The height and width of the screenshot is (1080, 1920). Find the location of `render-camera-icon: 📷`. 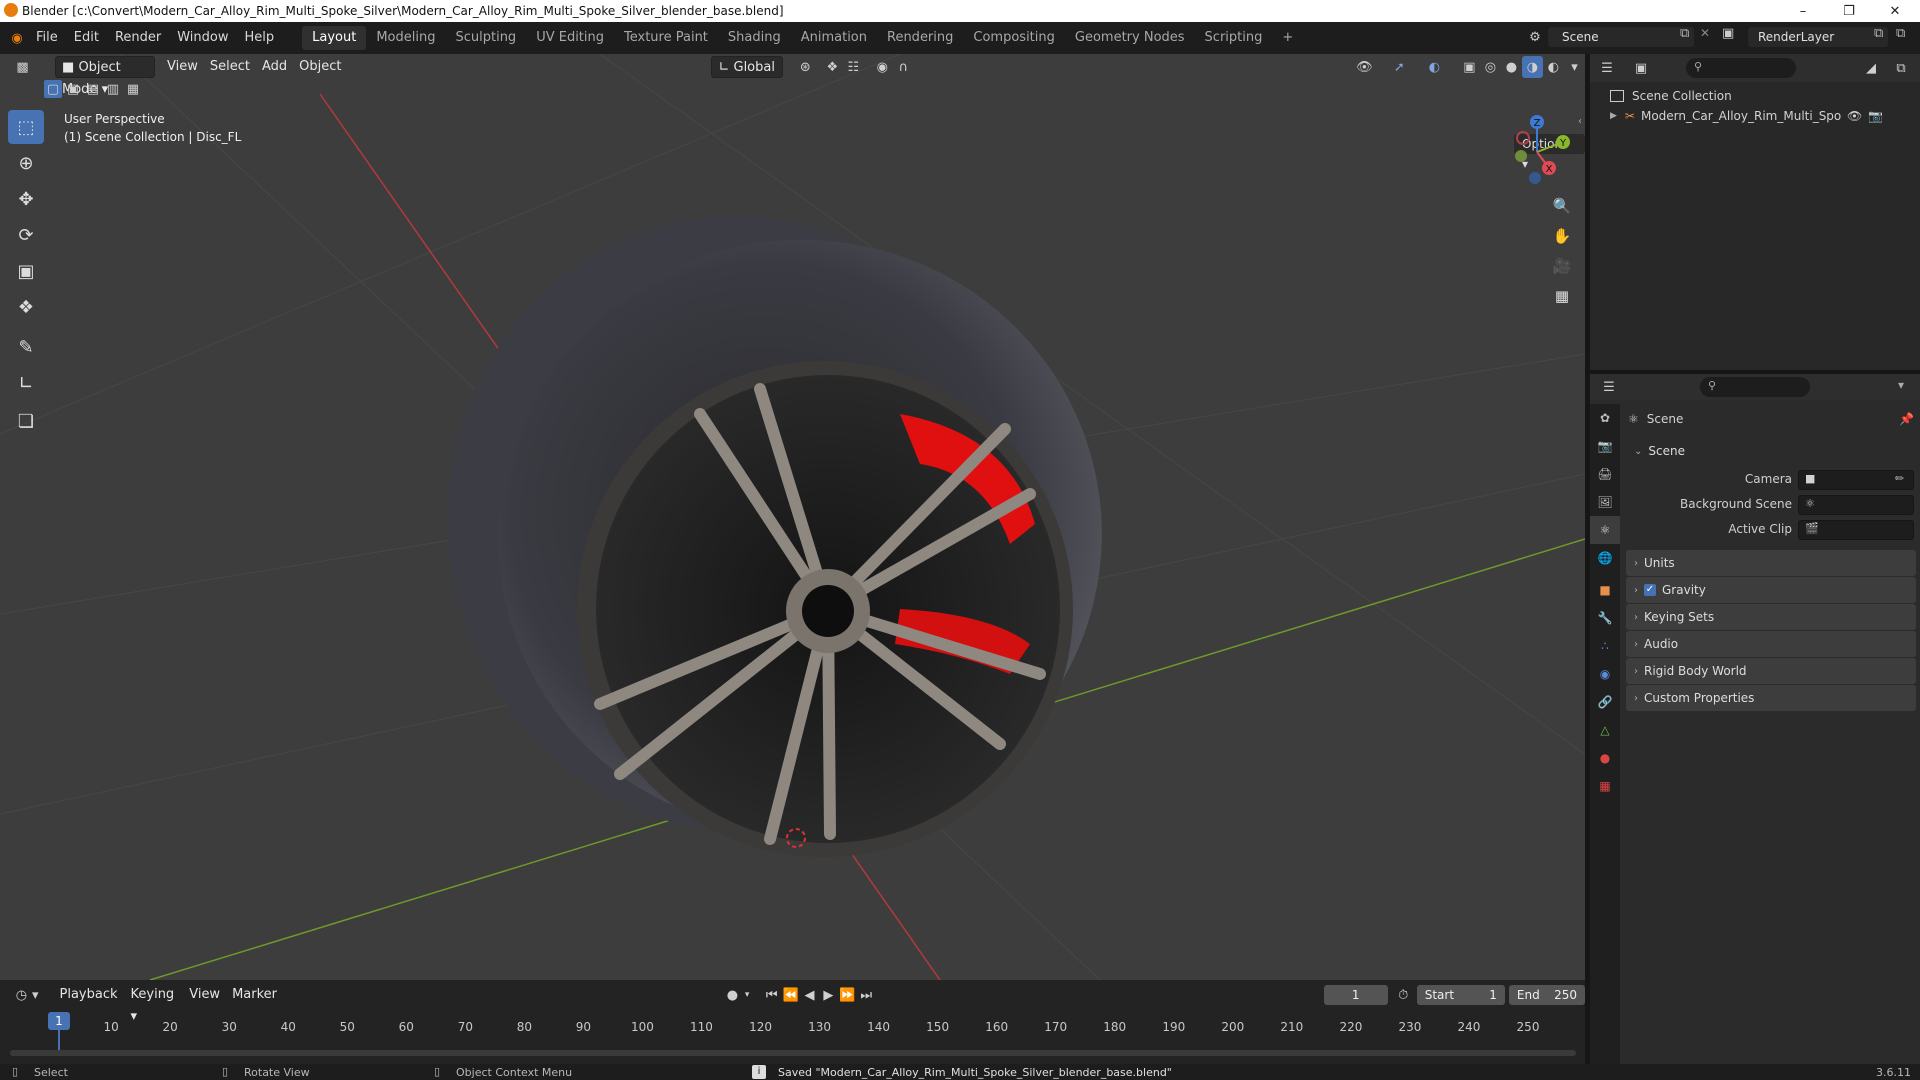

render-camera-icon: 📷 is located at coordinates (1875, 116).